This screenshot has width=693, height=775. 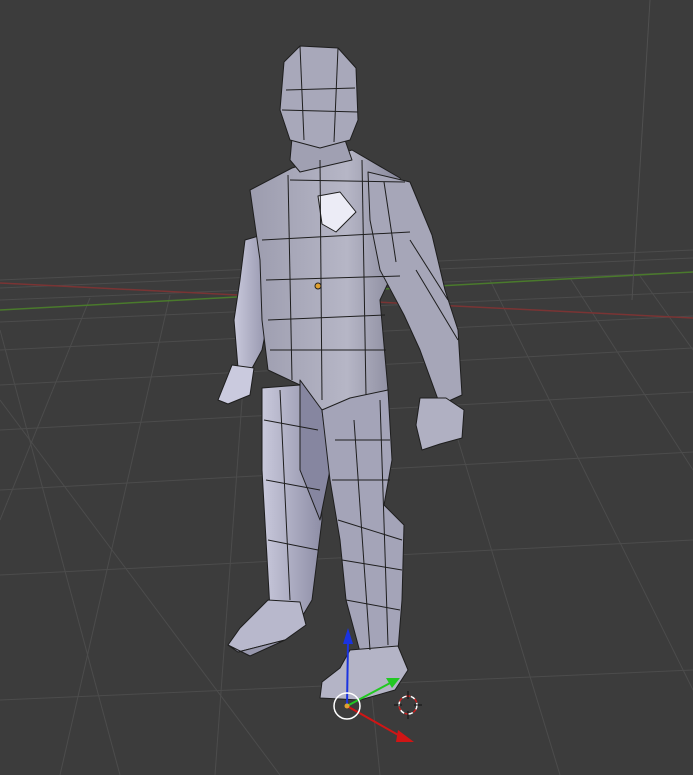 I want to click on gizmo-x-arrow, so click(x=405, y=736).